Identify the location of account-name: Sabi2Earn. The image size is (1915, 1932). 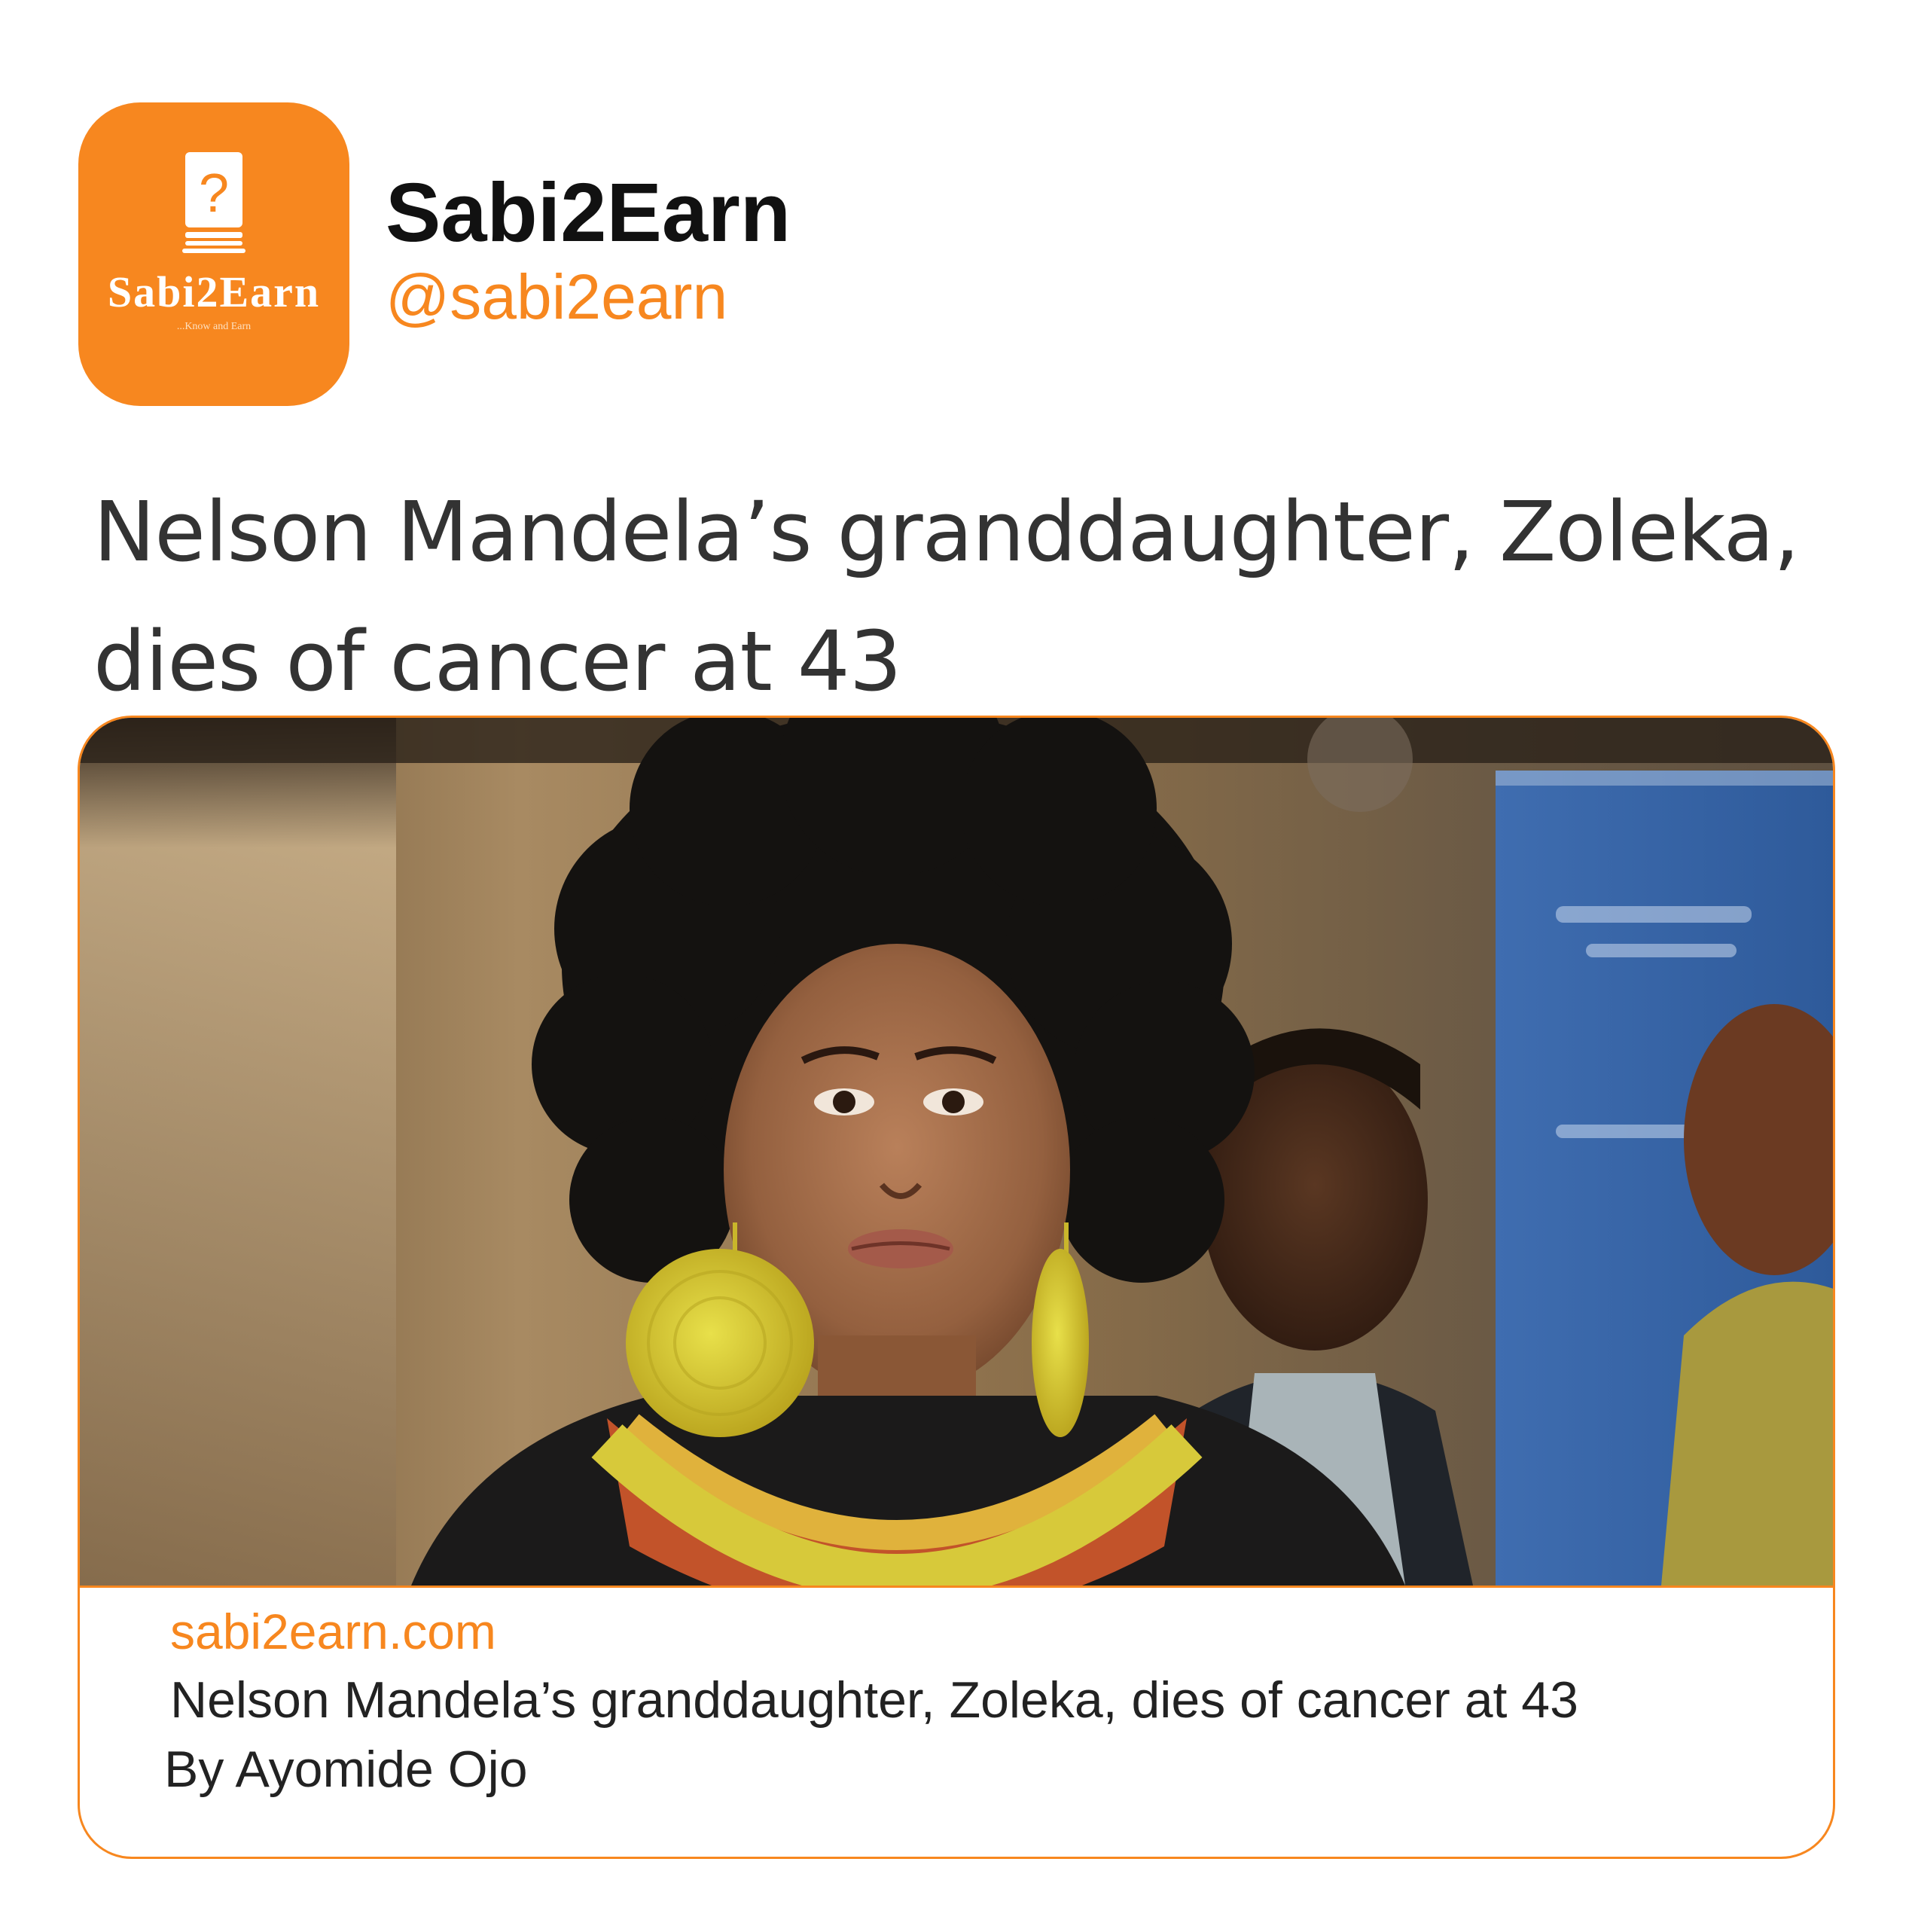
(588, 214).